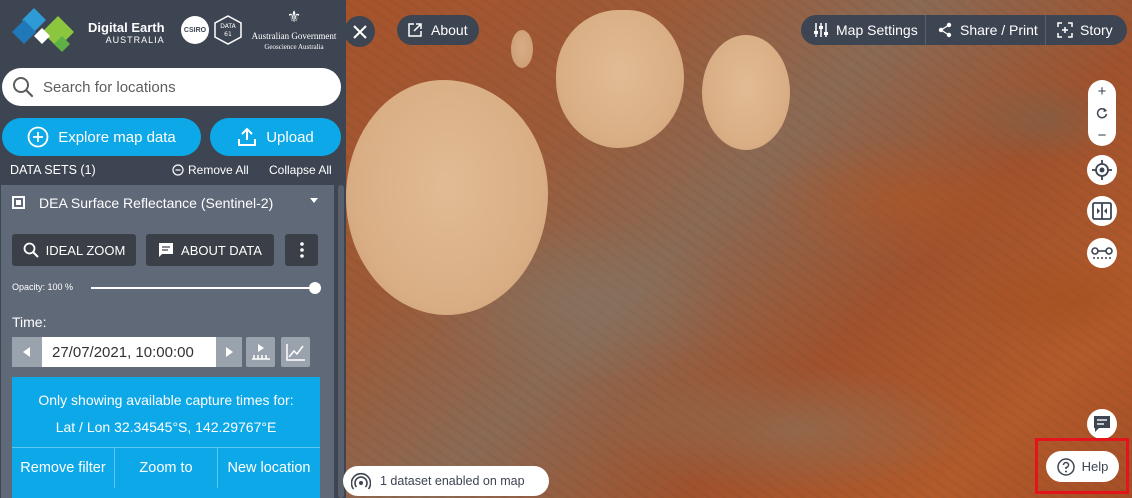  I want to click on timeline-button, so click(260, 352).